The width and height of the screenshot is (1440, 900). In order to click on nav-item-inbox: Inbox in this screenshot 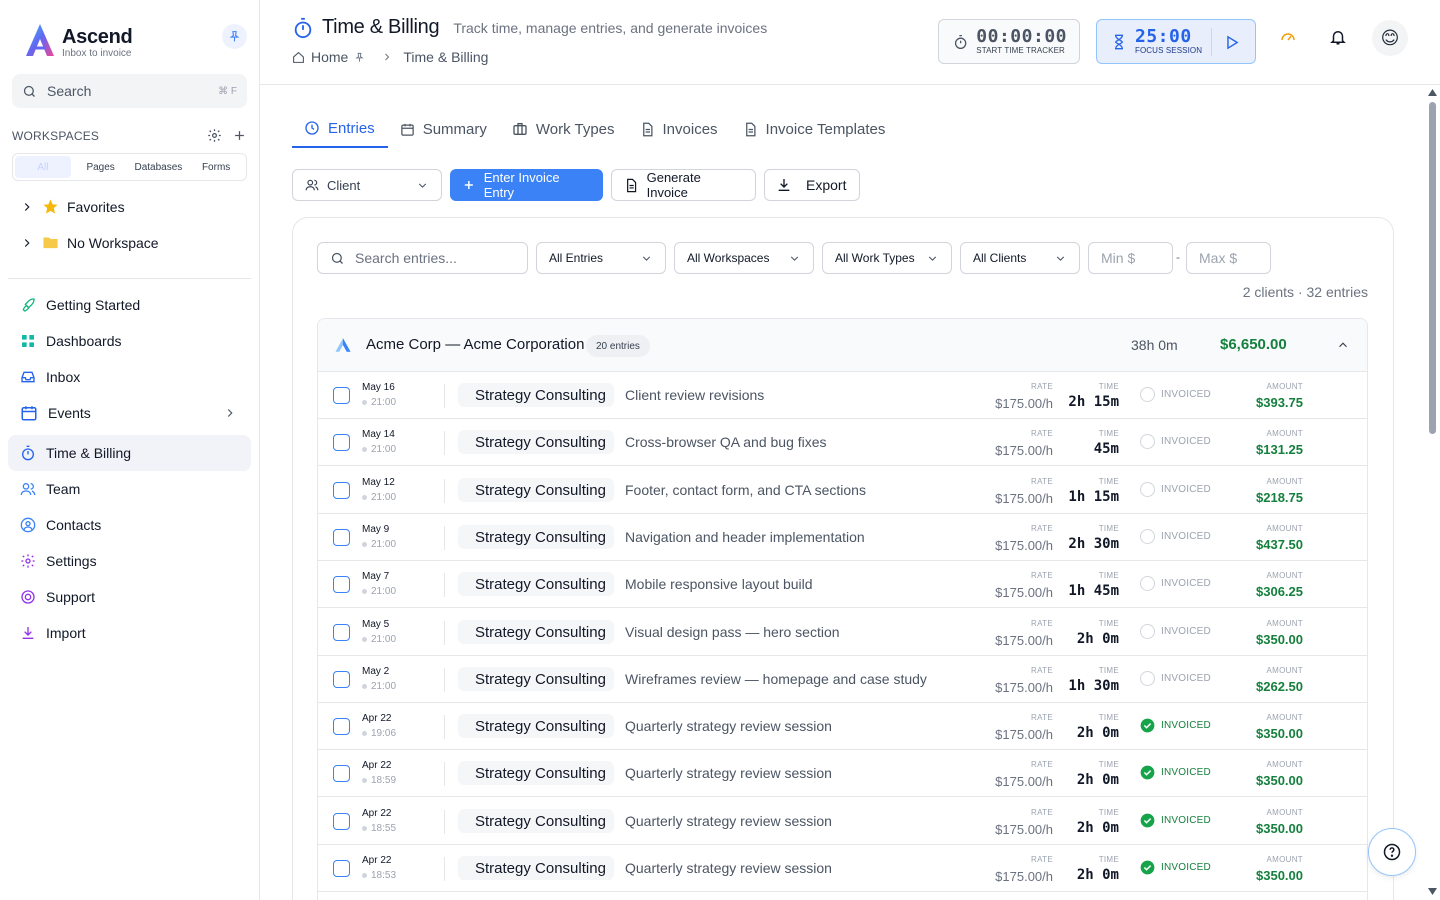, I will do `click(129, 377)`.